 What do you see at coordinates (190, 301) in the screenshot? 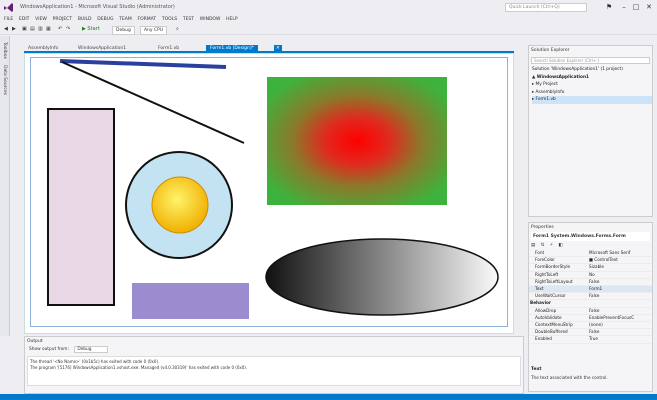
I see `purple-rectangle` at bounding box center [190, 301].